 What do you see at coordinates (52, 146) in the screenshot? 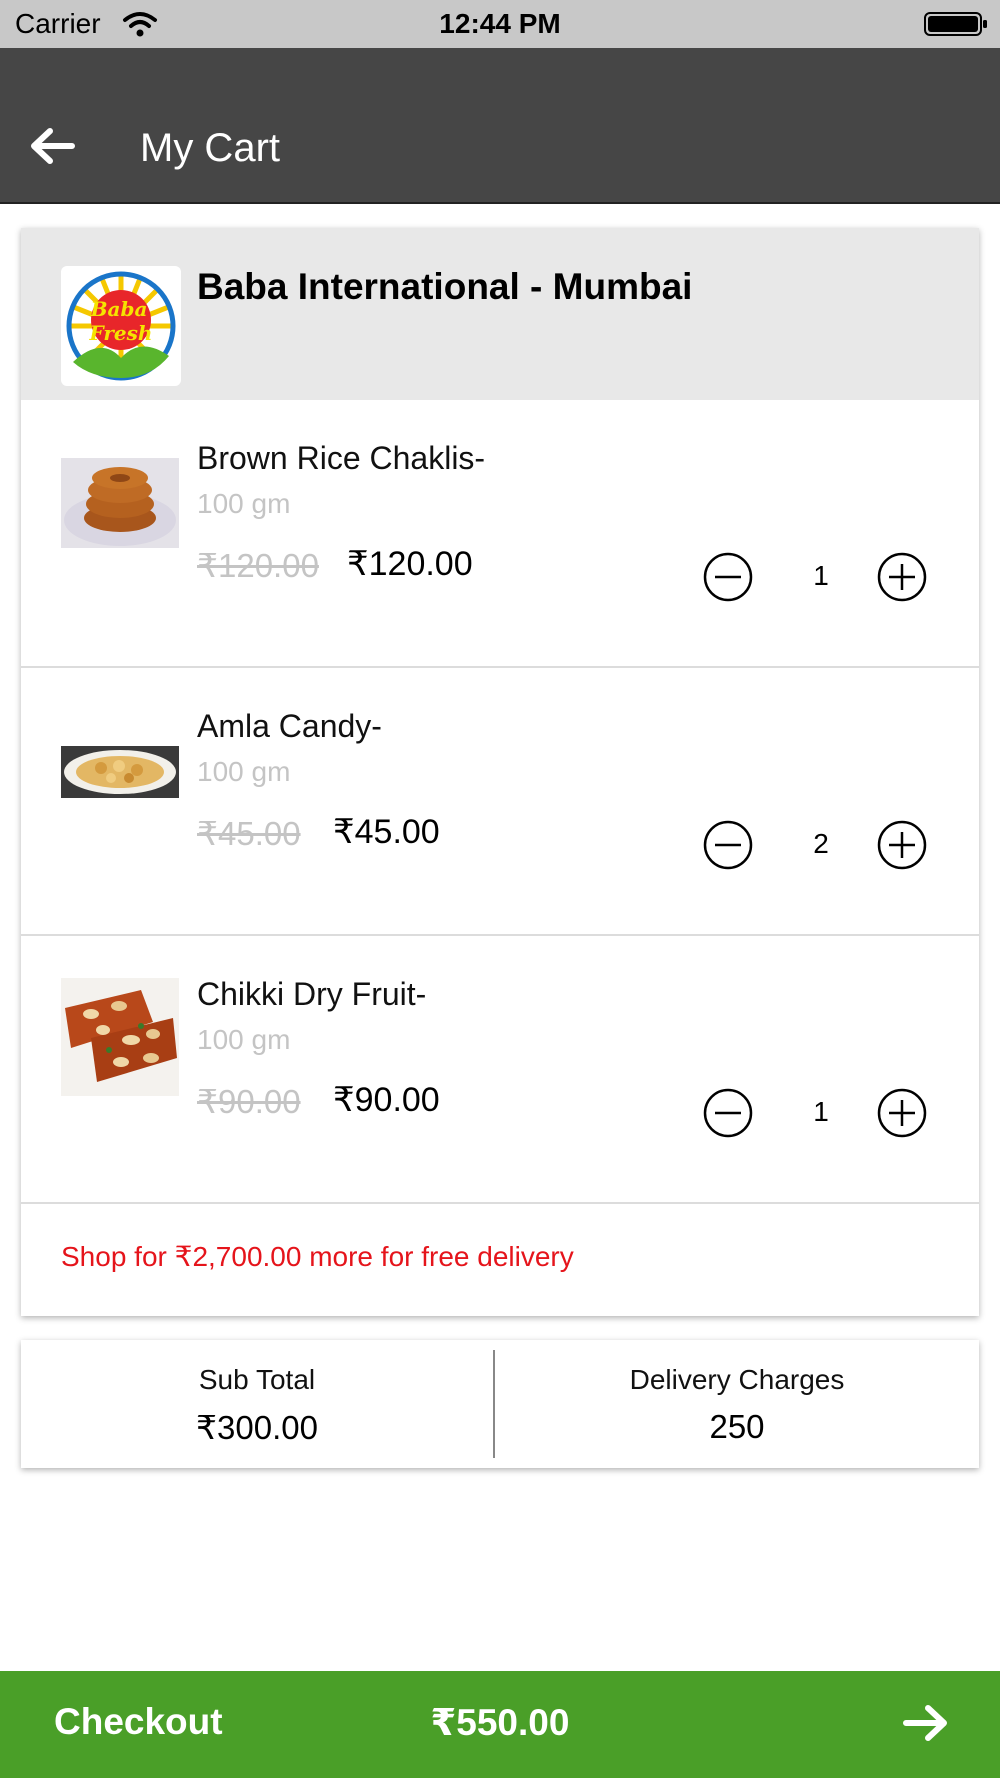
I see `back-arrow-icon` at bounding box center [52, 146].